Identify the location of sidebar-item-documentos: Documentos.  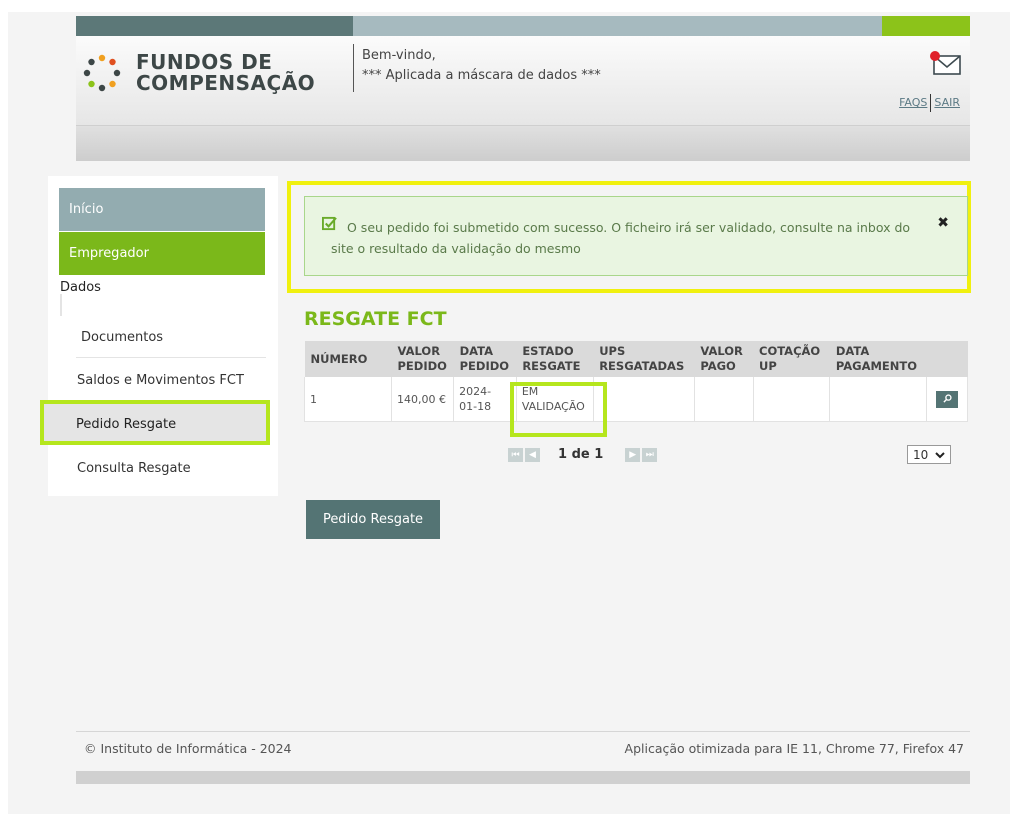
(122, 337).